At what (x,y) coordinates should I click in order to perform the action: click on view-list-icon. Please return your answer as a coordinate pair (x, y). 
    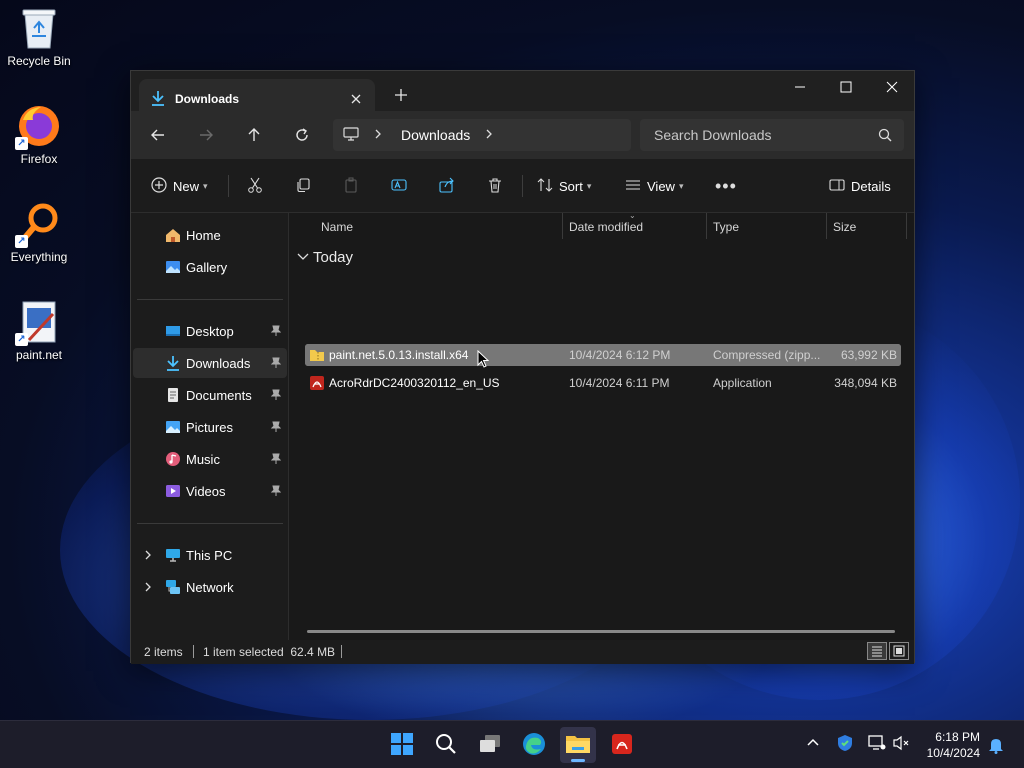
    Looking at the image, I should click on (633, 186).